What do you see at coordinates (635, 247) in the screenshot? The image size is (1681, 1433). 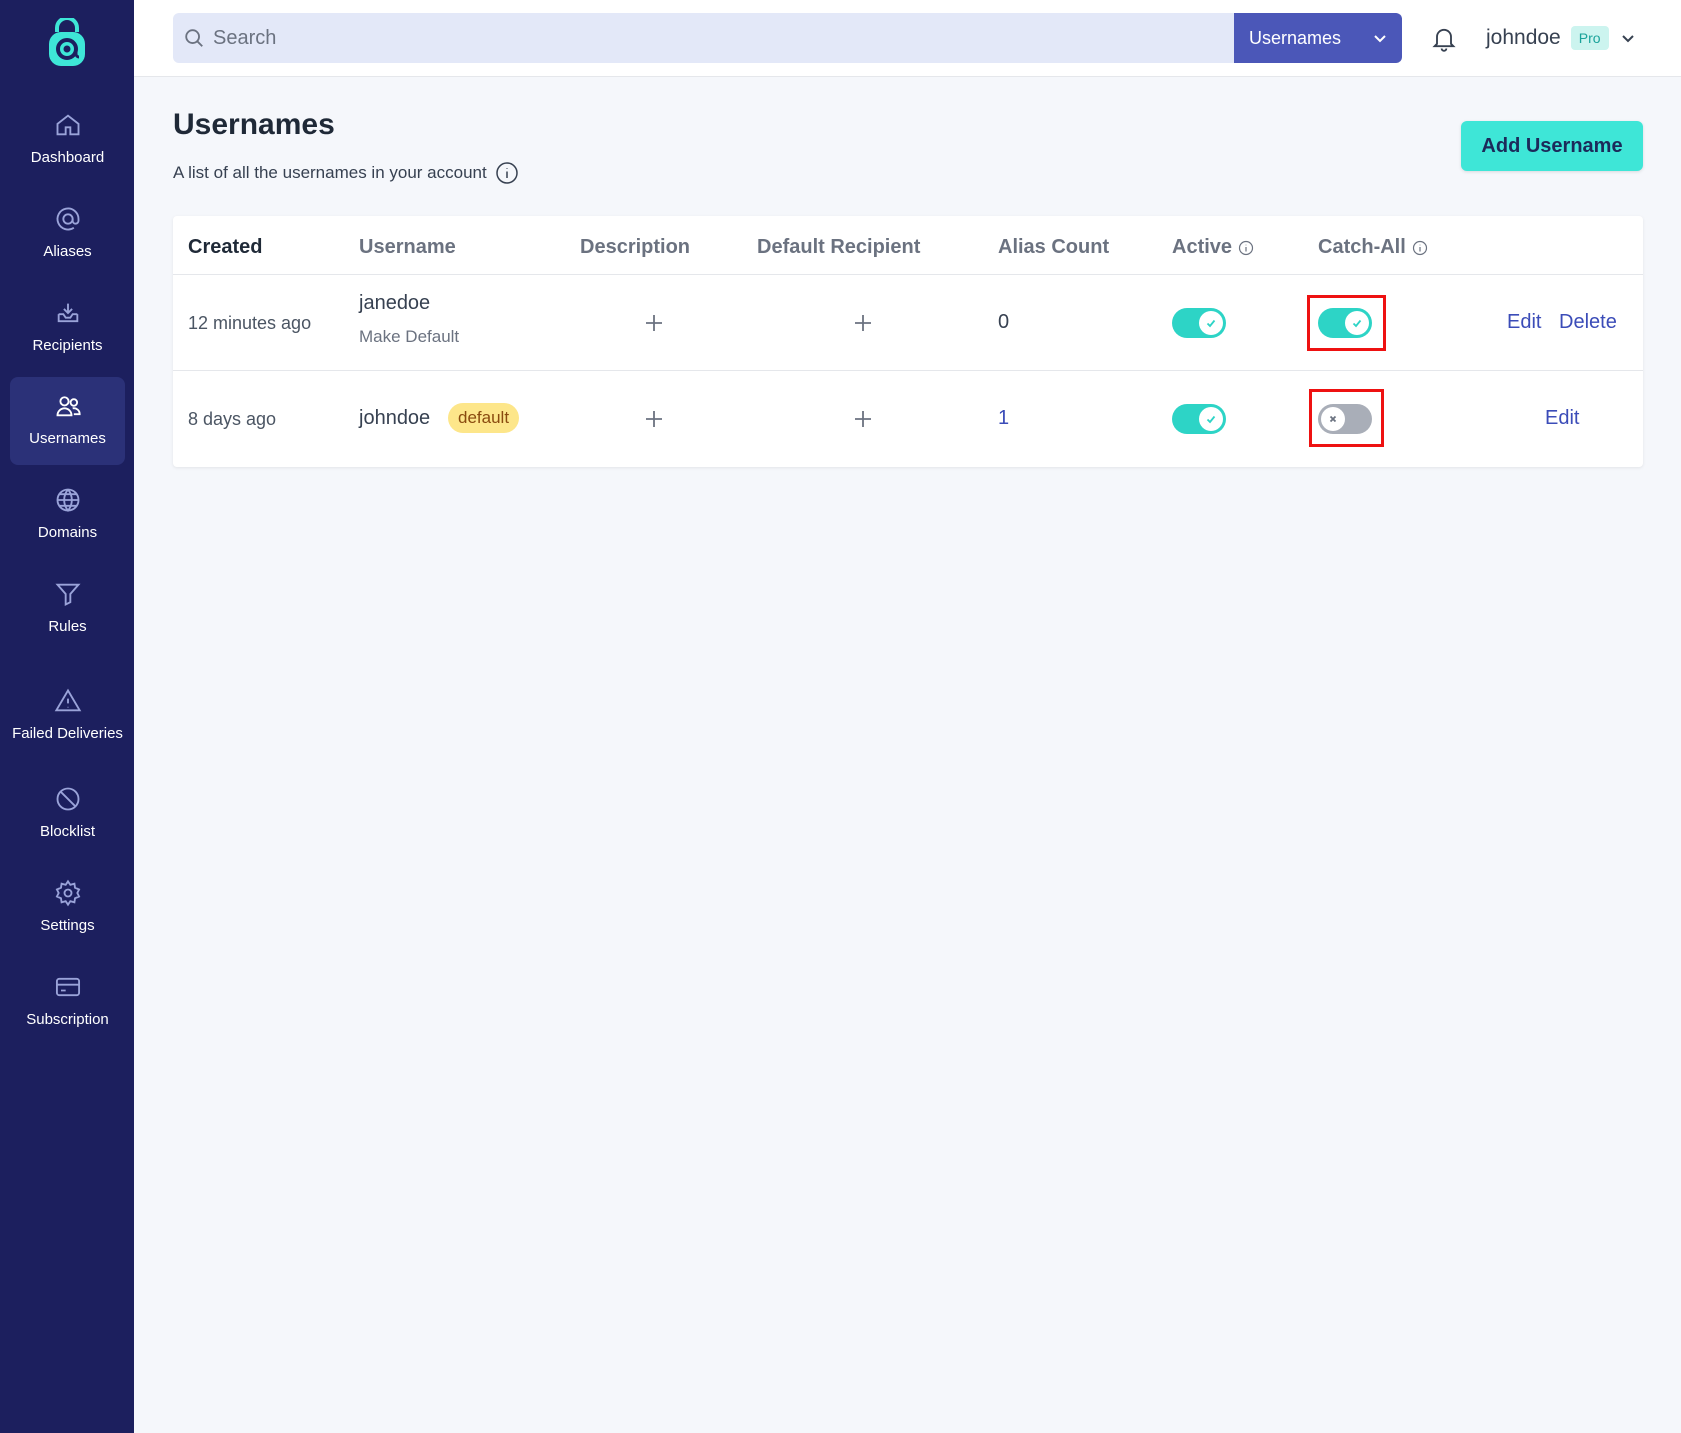 I see `column-header-description: Description` at bounding box center [635, 247].